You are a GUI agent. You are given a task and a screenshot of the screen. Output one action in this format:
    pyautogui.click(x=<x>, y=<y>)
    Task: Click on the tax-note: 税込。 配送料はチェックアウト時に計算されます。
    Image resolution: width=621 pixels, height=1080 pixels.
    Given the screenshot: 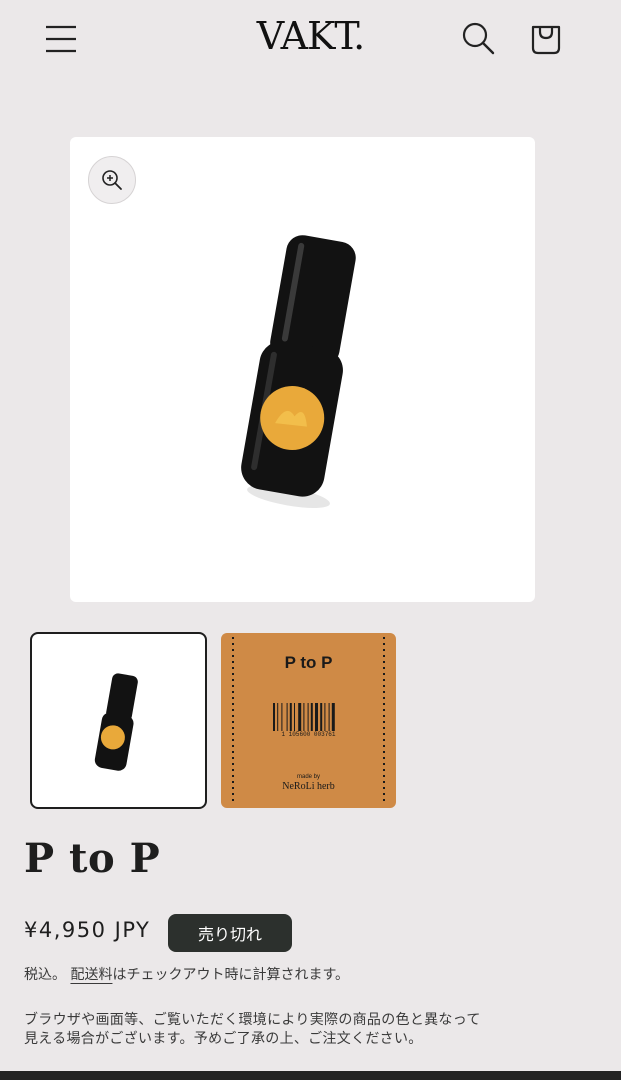 What is the action you would take?
    pyautogui.click(x=186, y=974)
    